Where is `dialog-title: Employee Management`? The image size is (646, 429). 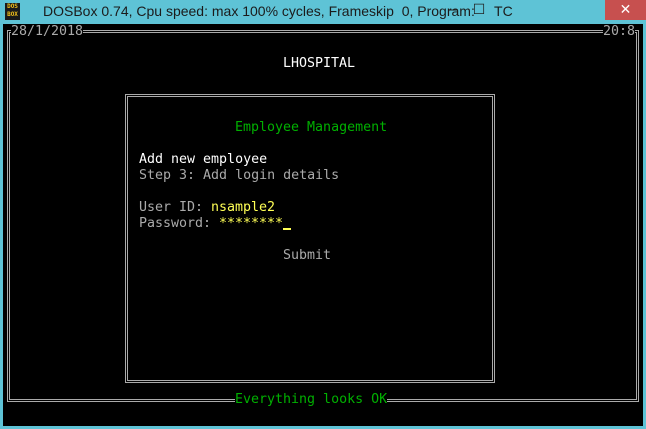 dialog-title: Employee Management is located at coordinates (311, 128).